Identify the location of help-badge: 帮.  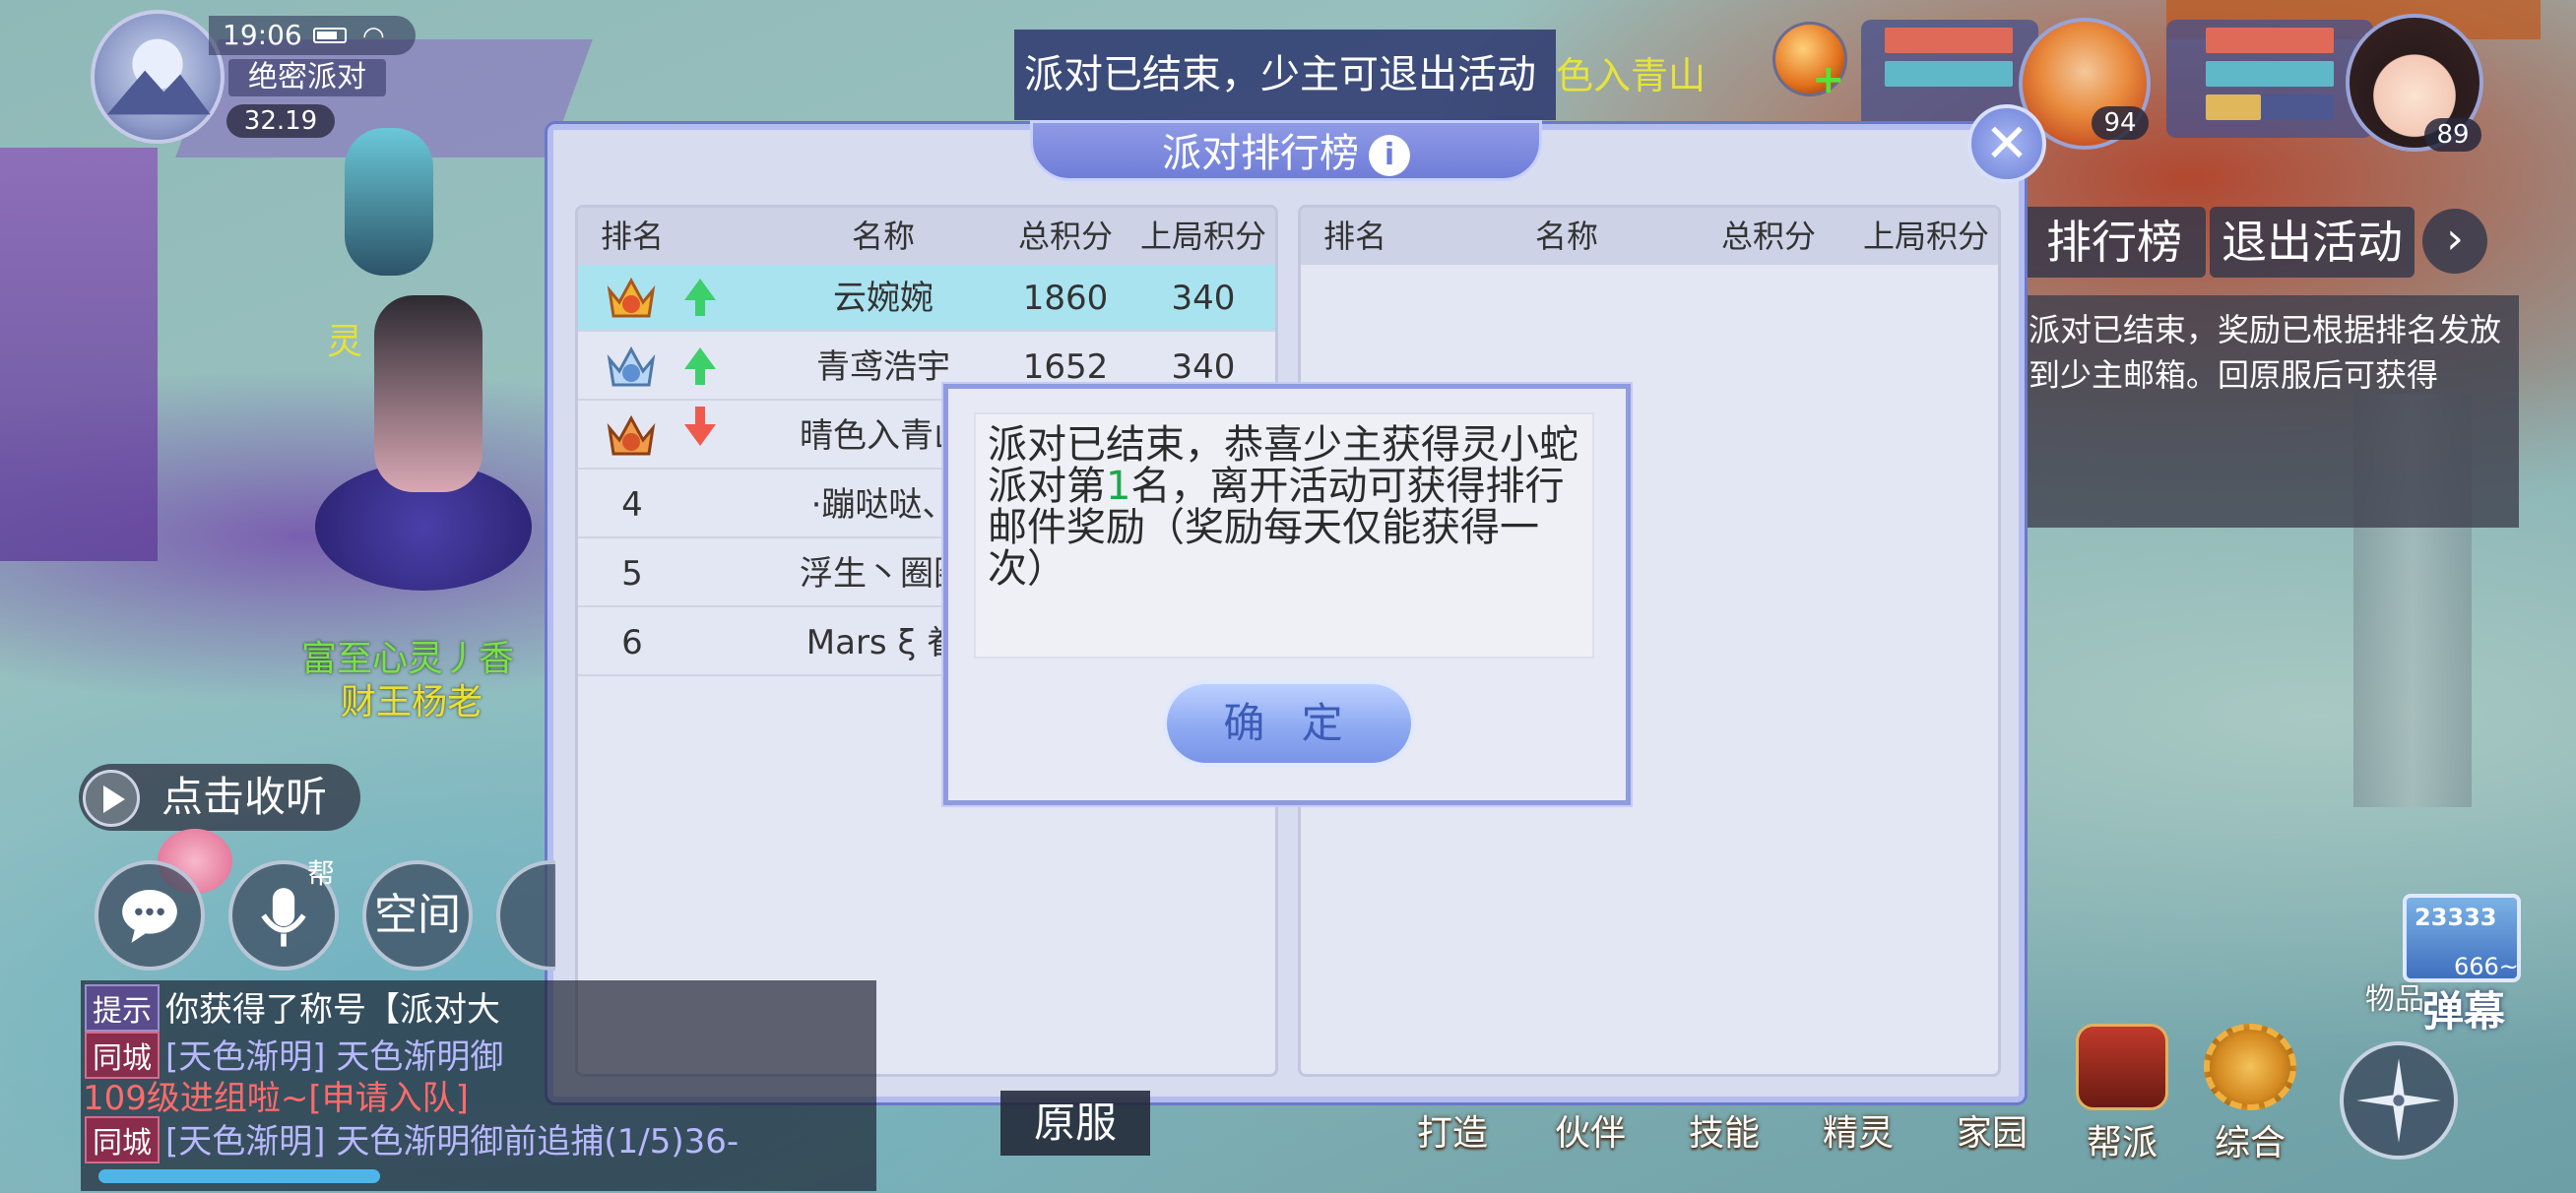
(321, 873).